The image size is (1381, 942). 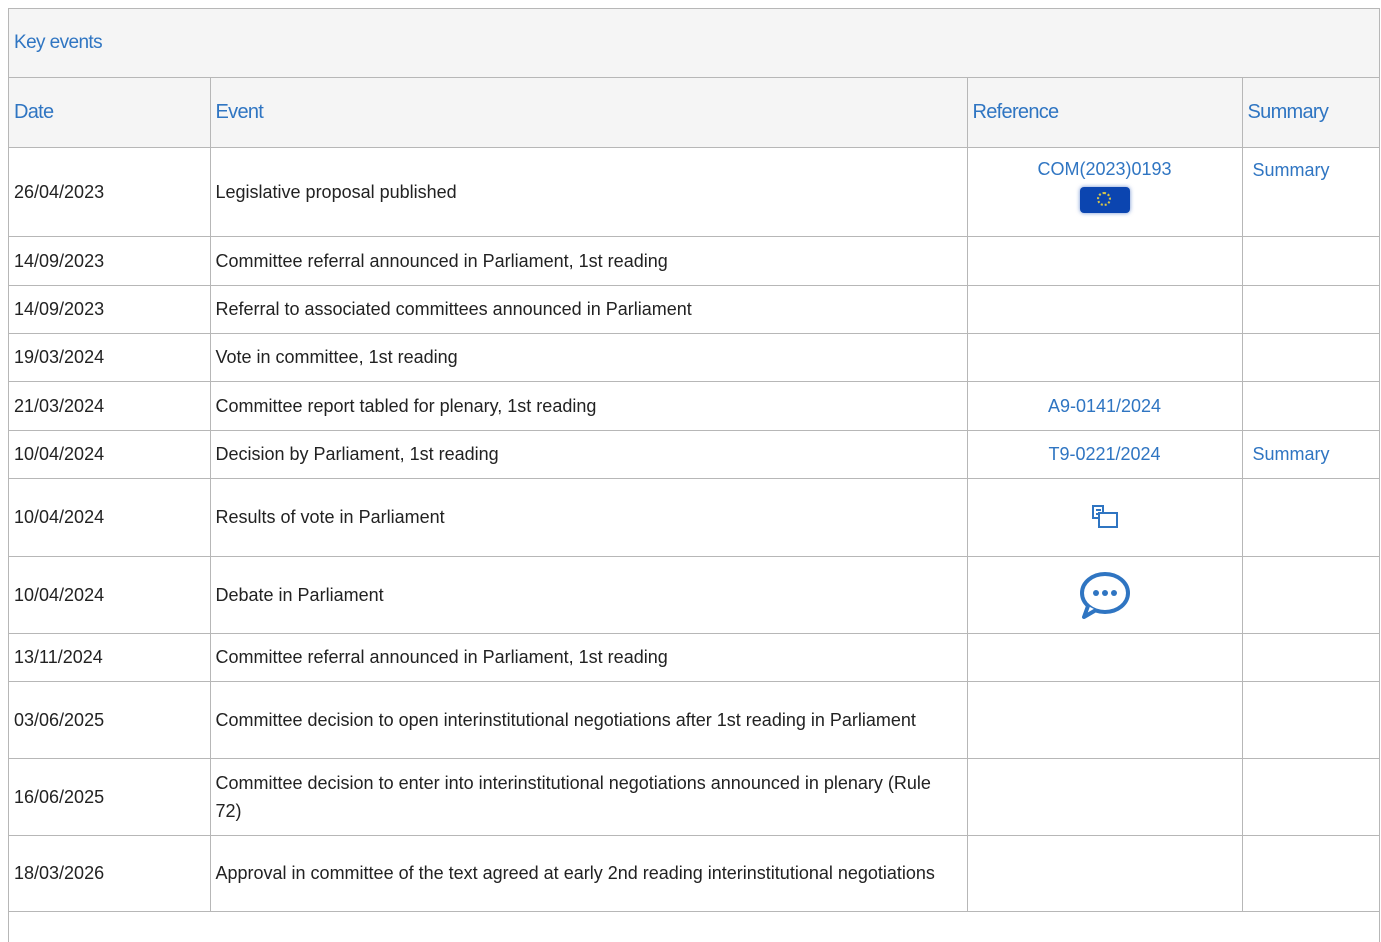 I want to click on column-header-summary: Summary, so click(x=1310, y=113).